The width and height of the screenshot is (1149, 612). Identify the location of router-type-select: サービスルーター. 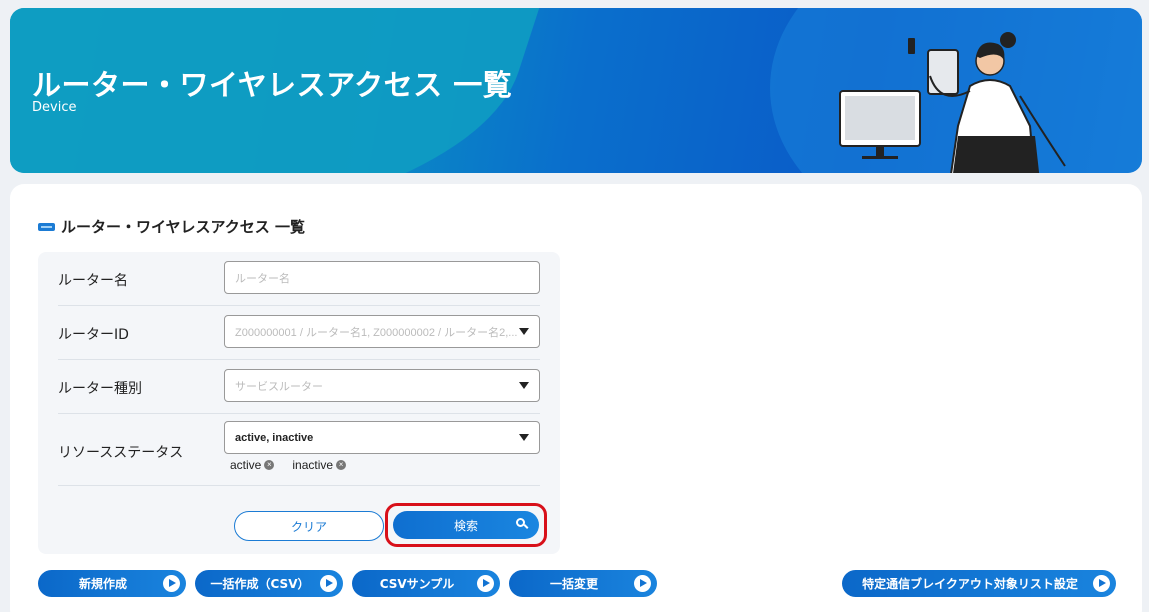
(382, 385).